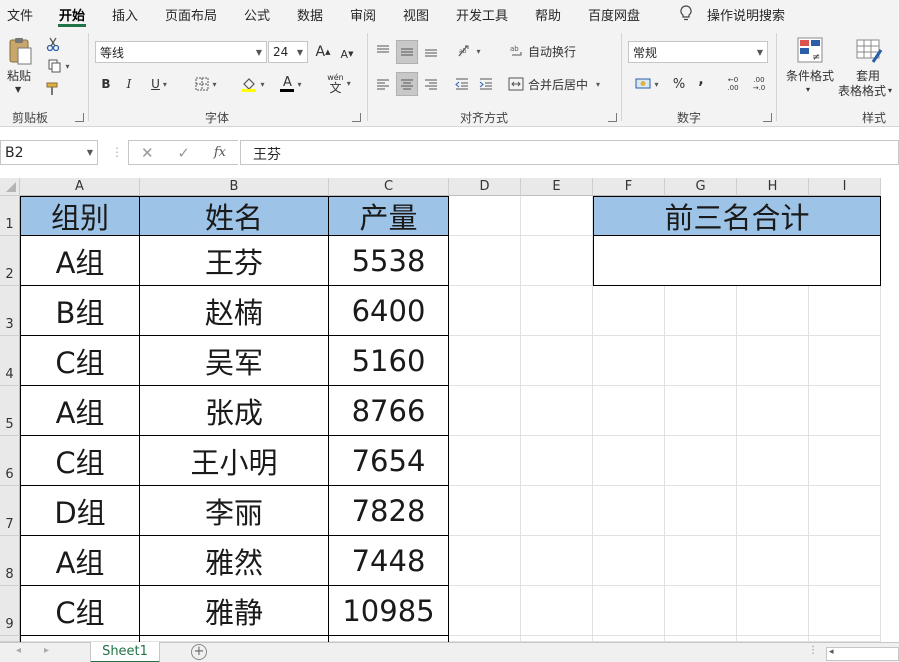  I want to click on comma-style-button: ,, so click(701, 80).